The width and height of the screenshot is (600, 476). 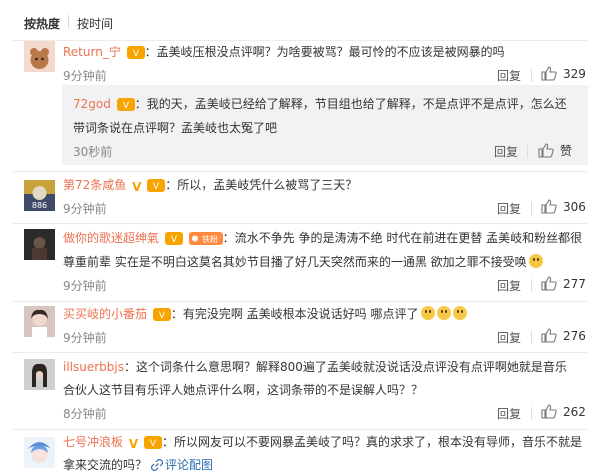 I want to click on comment-image-link: 评论配图, so click(x=189, y=465).